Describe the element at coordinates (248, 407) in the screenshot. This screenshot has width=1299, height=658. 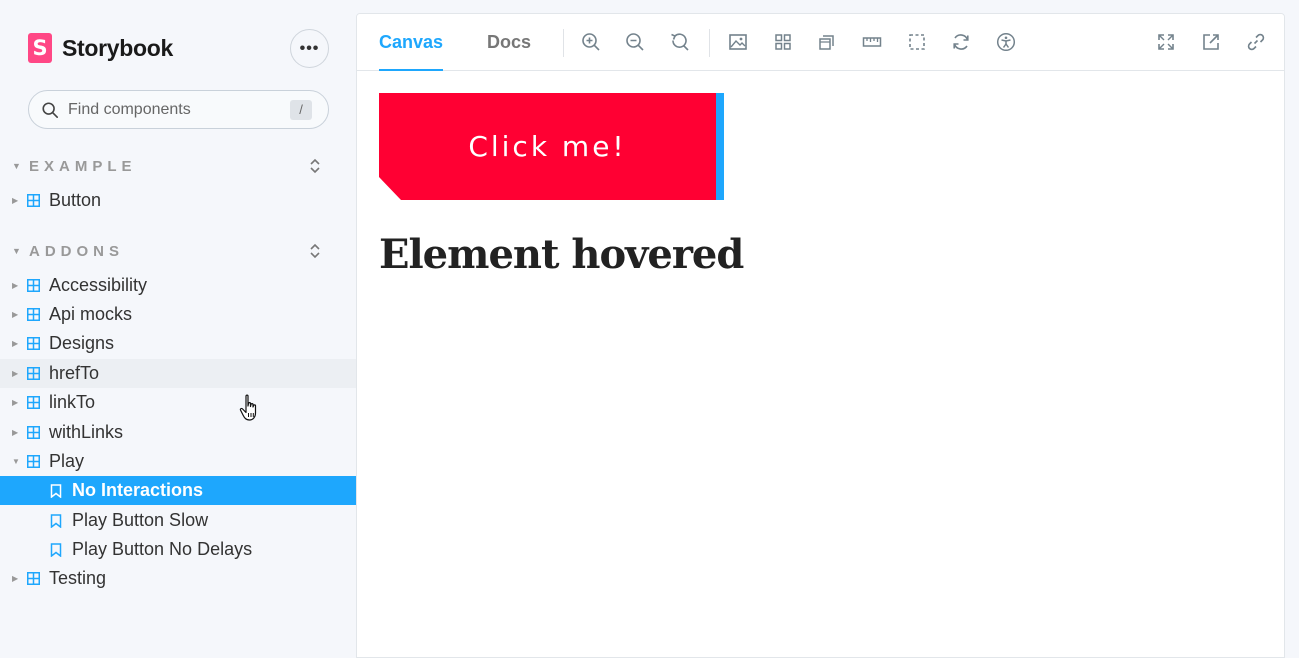
I see `hand-pointer-cursor-icon` at that location.